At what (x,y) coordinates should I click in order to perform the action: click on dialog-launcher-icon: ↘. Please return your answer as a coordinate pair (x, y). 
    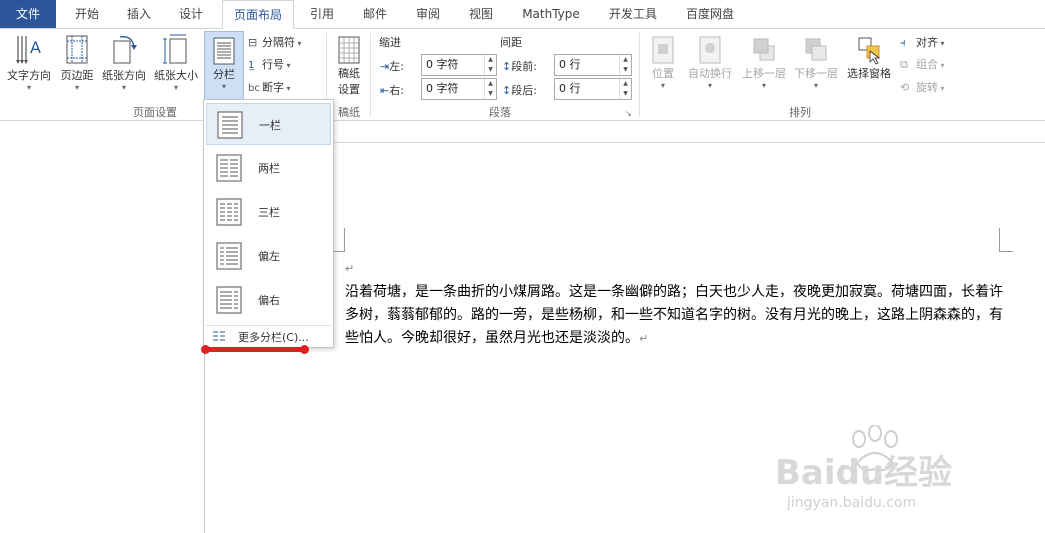
    Looking at the image, I should click on (628, 113).